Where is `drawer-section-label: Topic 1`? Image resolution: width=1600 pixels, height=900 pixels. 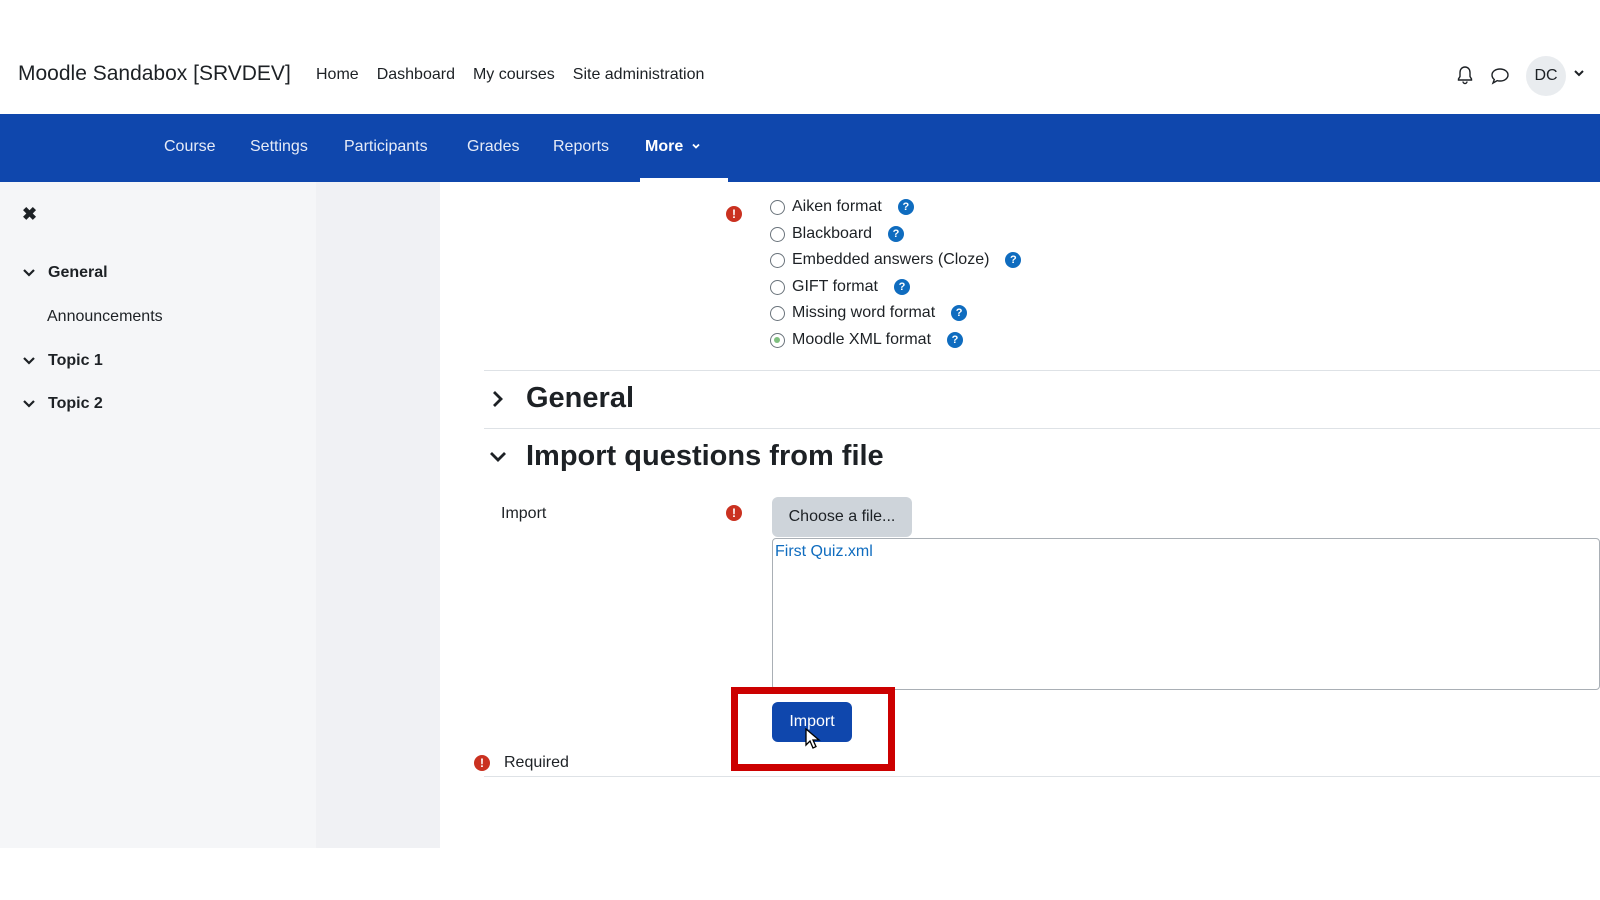 drawer-section-label: Topic 1 is located at coordinates (75, 360).